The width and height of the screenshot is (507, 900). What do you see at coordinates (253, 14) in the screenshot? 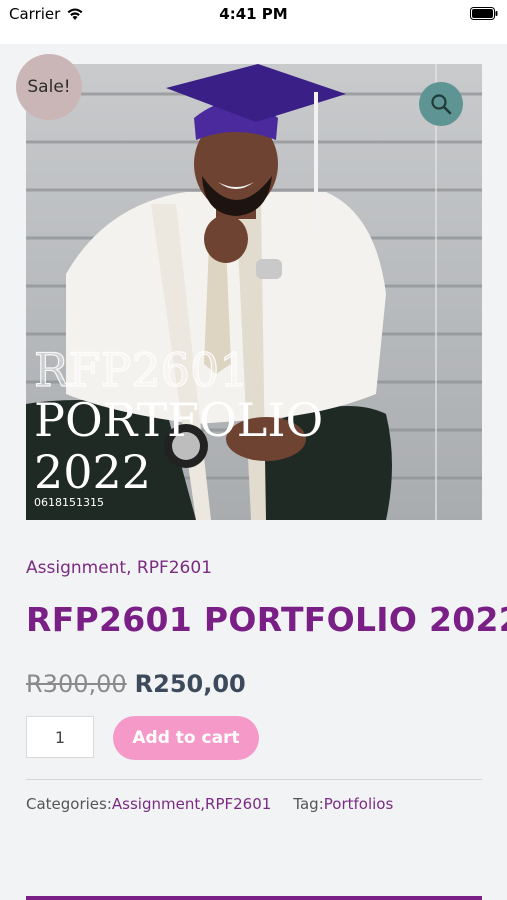
I see `status-time: 4:41 PM` at bounding box center [253, 14].